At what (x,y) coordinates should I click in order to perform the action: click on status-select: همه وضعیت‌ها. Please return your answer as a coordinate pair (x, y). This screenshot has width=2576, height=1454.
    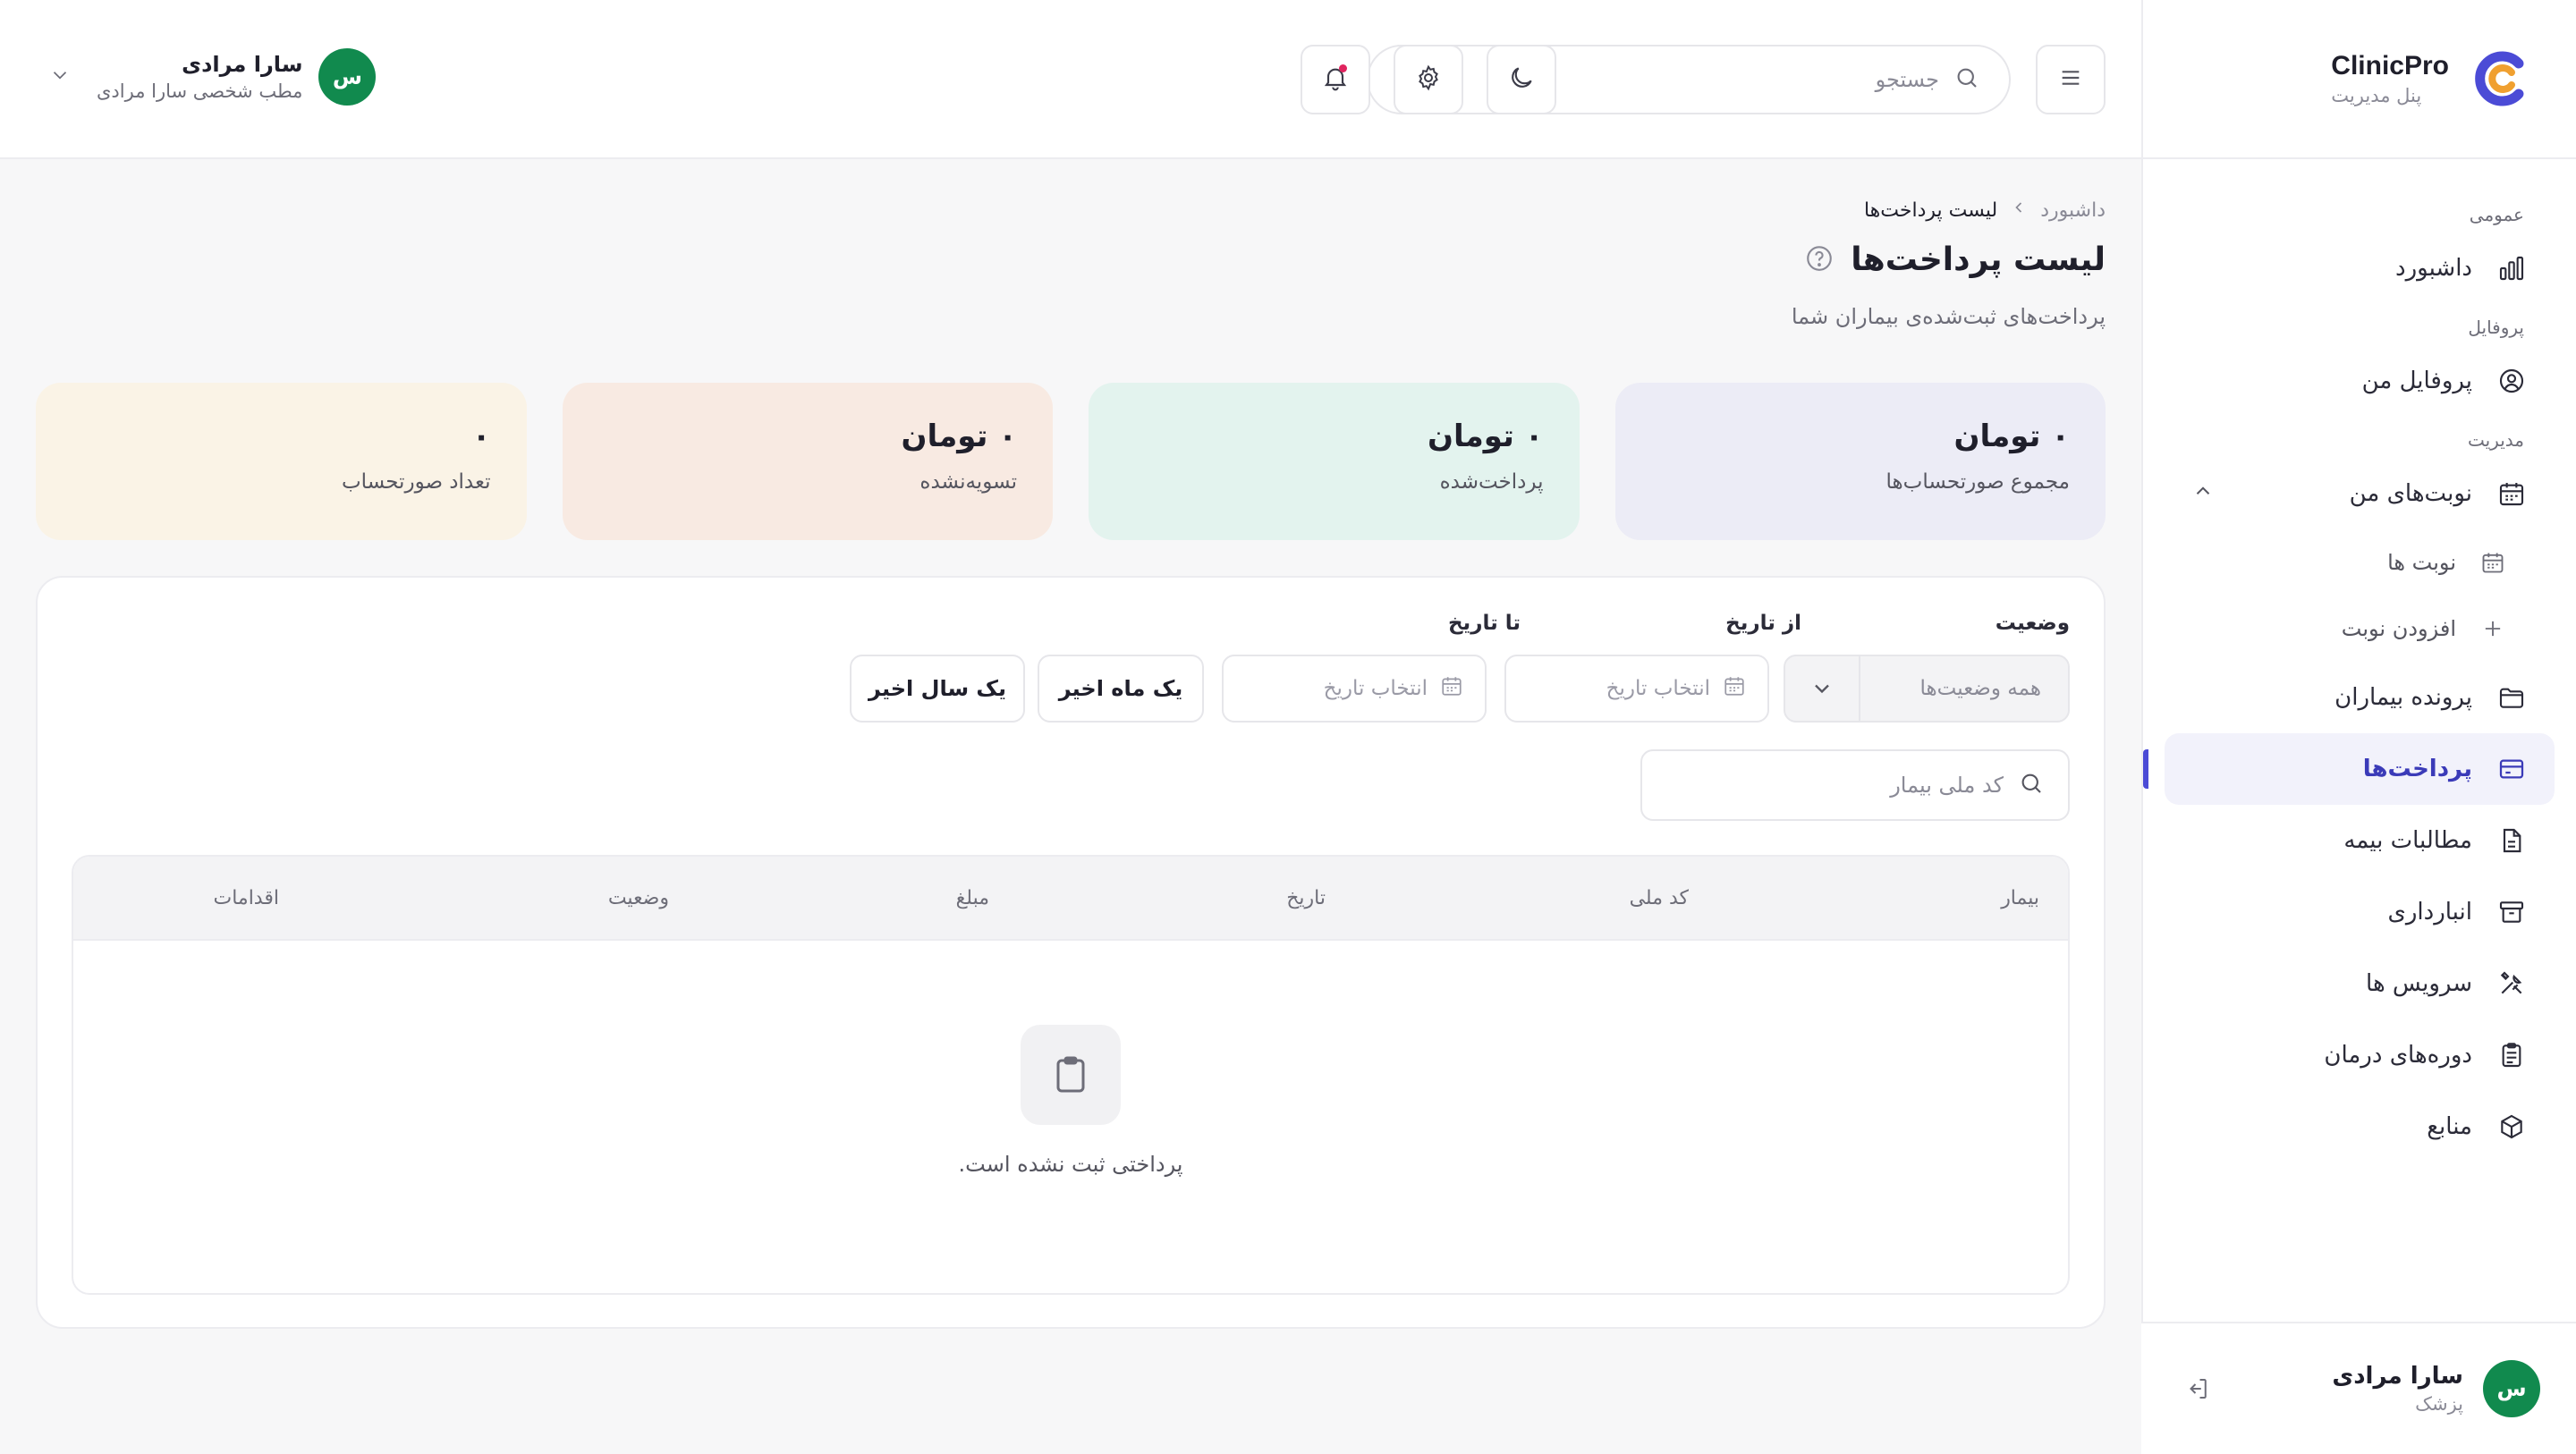
    Looking at the image, I should click on (1927, 689).